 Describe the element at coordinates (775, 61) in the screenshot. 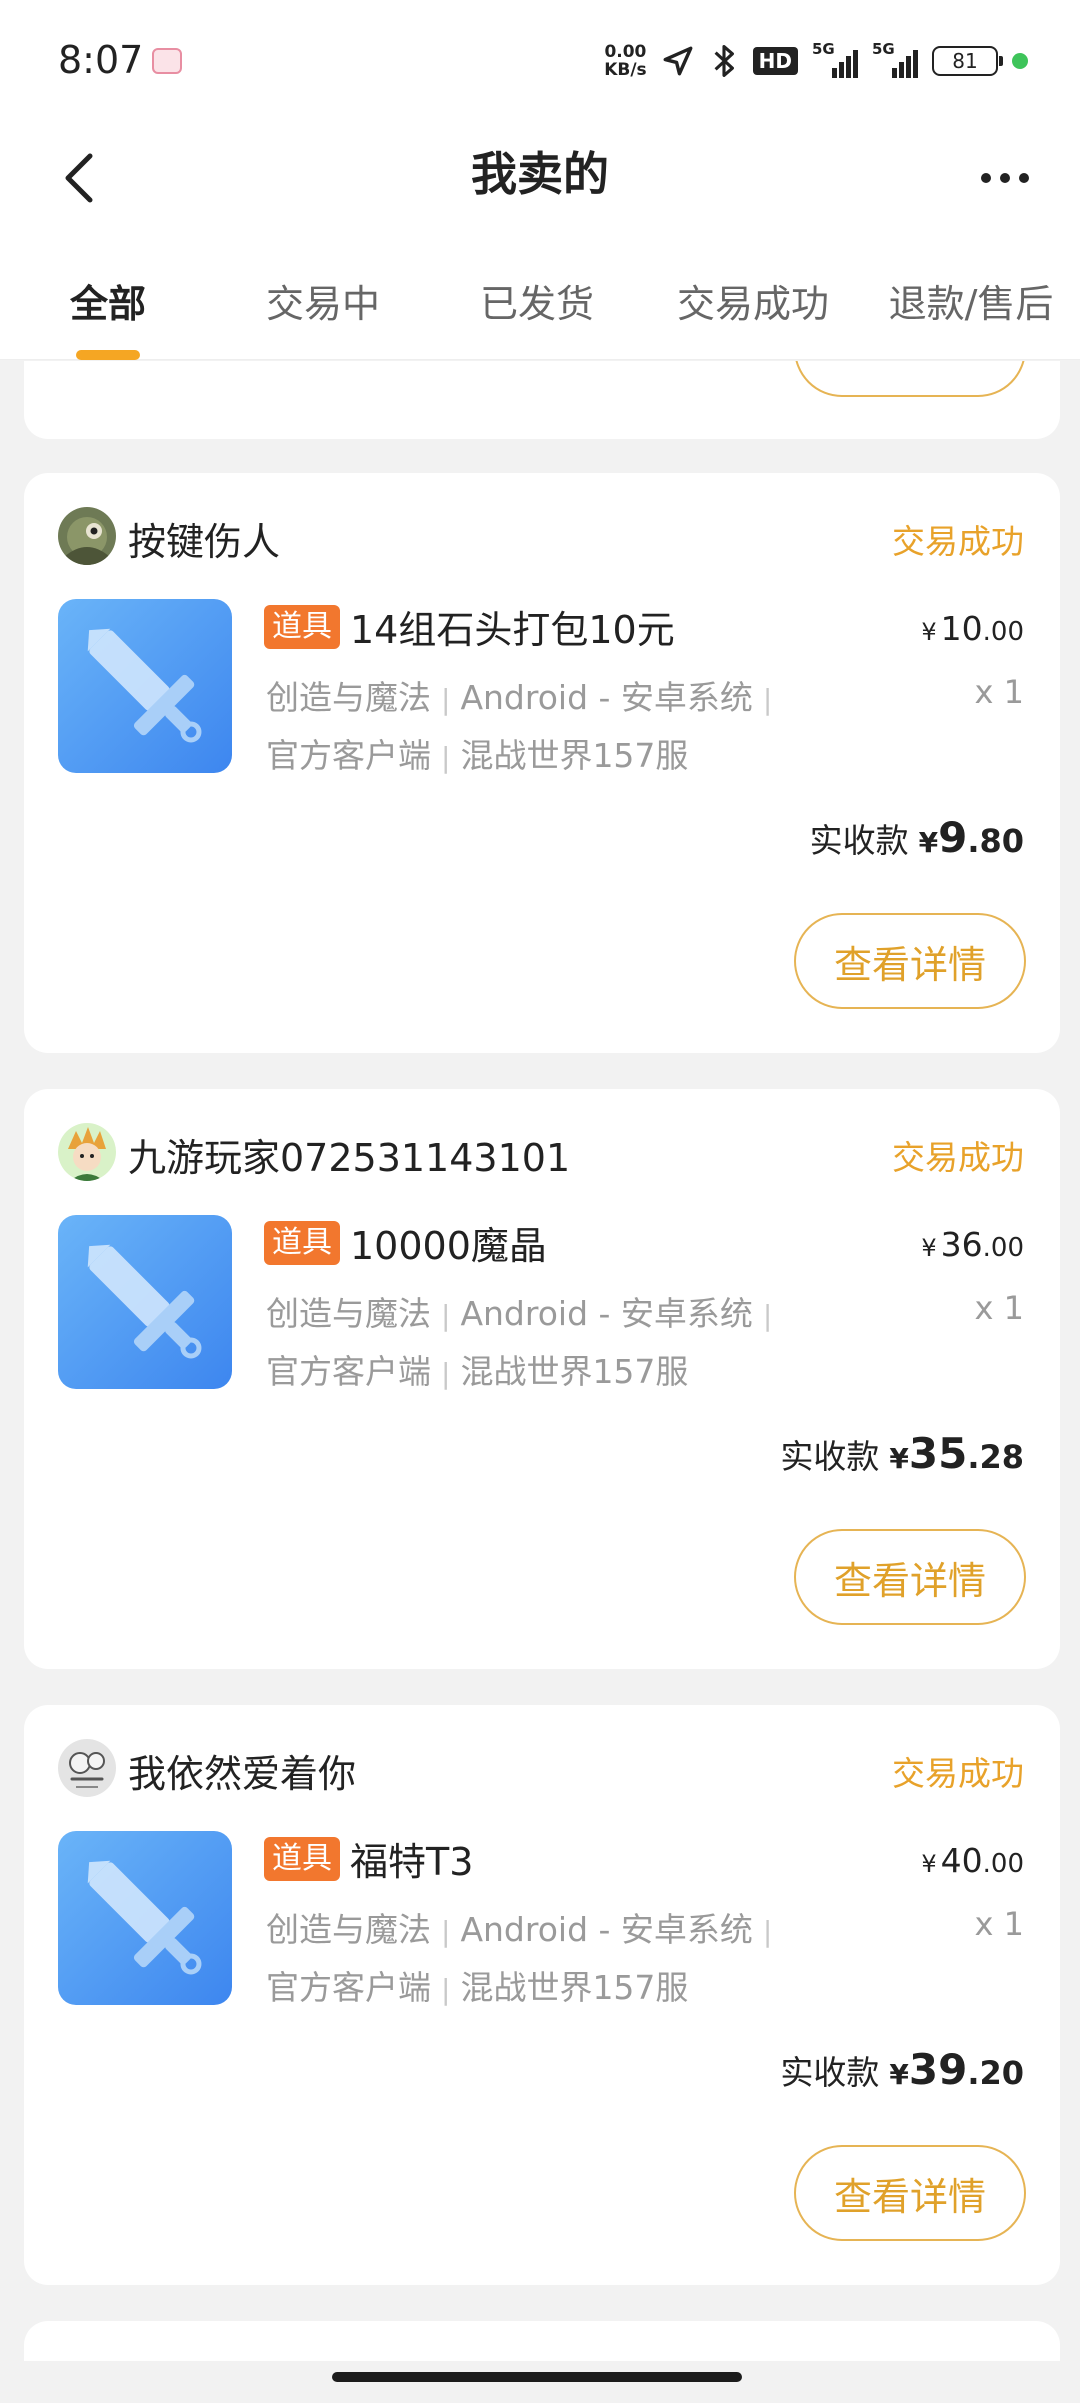

I see `hd-voice-icon: HD` at that location.